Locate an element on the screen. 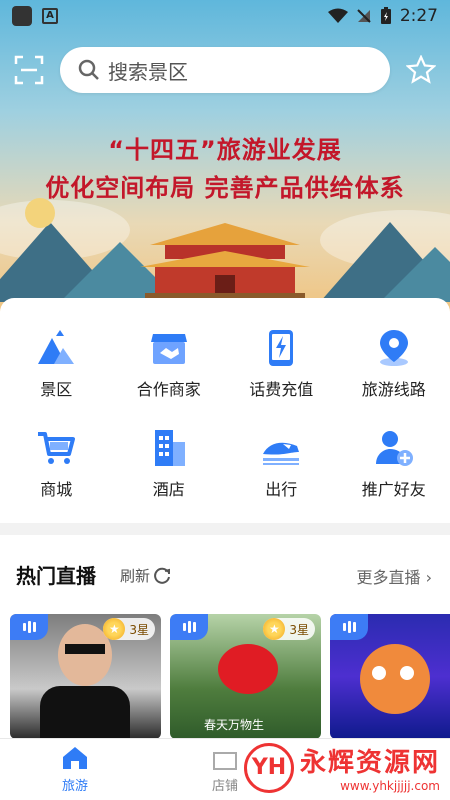 This screenshot has height=800, width=450. search-icon is located at coordinates (88, 69).